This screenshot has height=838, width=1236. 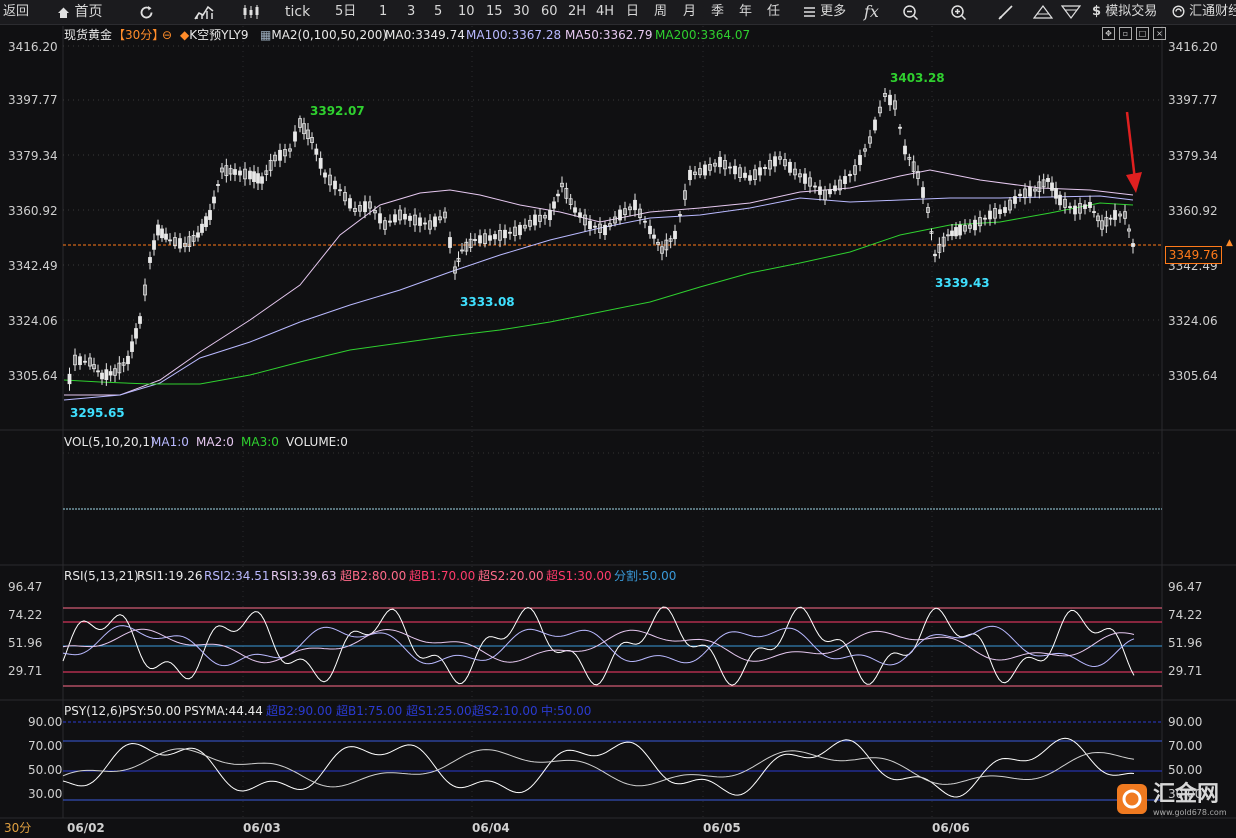 What do you see at coordinates (304, 576) in the screenshot?
I see `rsi3-value: RSI3:39.63` at bounding box center [304, 576].